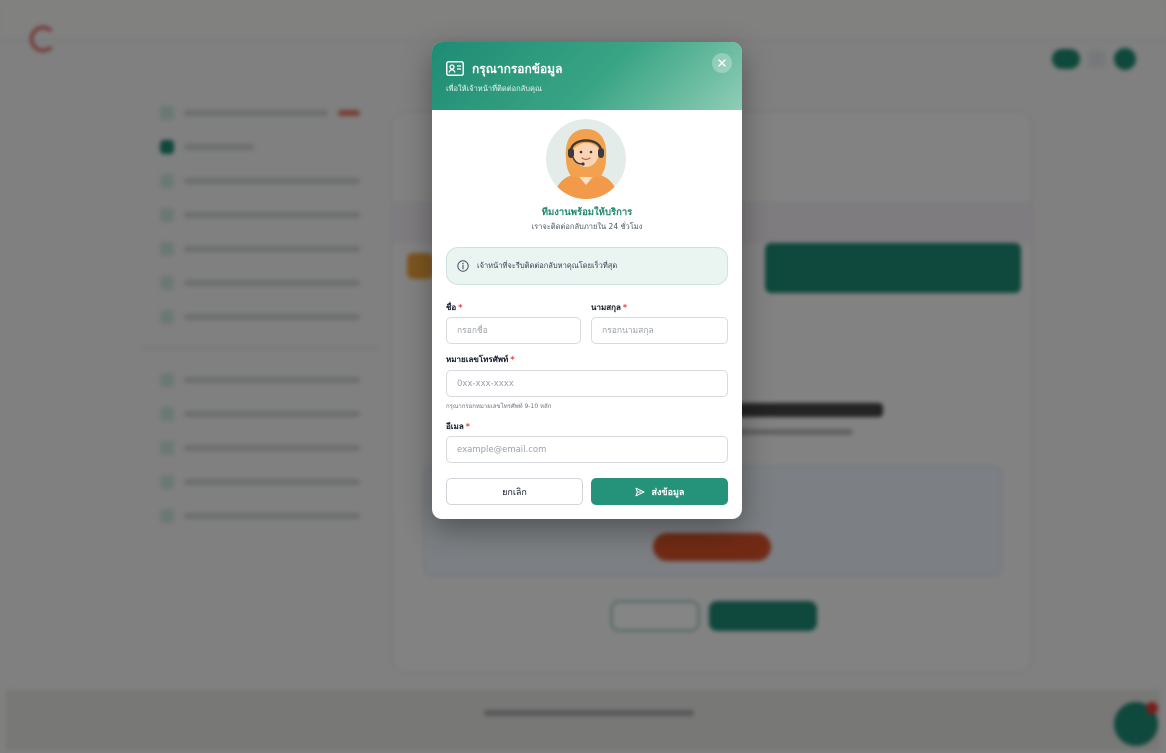  I want to click on modal-title: กรุณากรอกข้อมูล, so click(517, 69).